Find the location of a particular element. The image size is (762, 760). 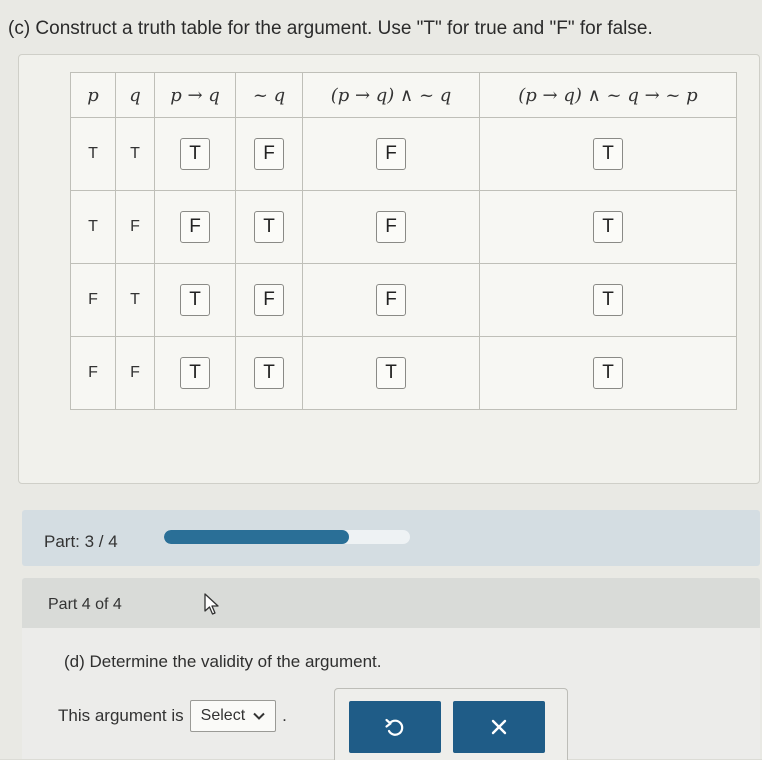

close-icon is located at coordinates (499, 727).